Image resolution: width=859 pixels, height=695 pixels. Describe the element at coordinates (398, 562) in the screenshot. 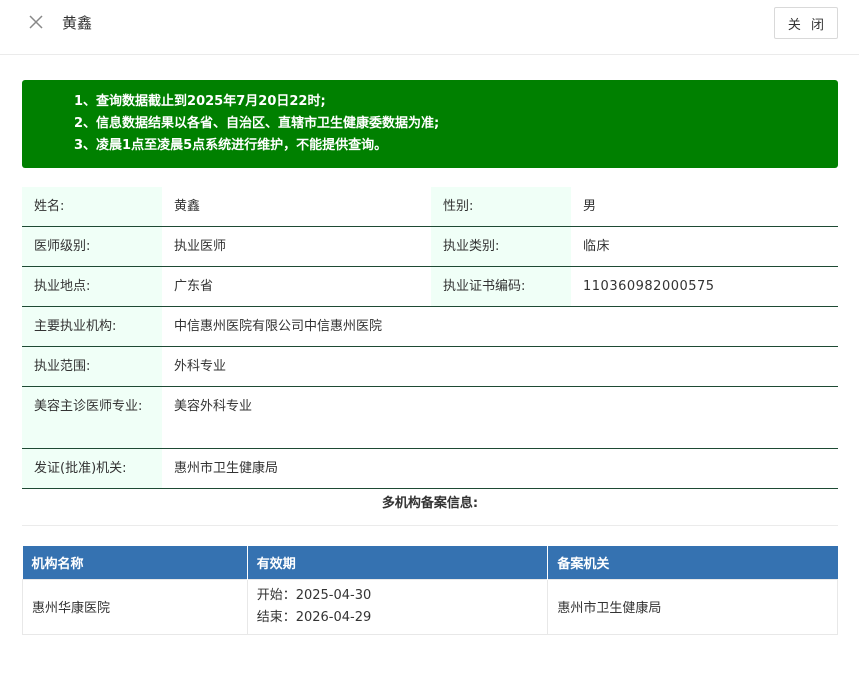

I see `col-validity: 有效期` at that location.